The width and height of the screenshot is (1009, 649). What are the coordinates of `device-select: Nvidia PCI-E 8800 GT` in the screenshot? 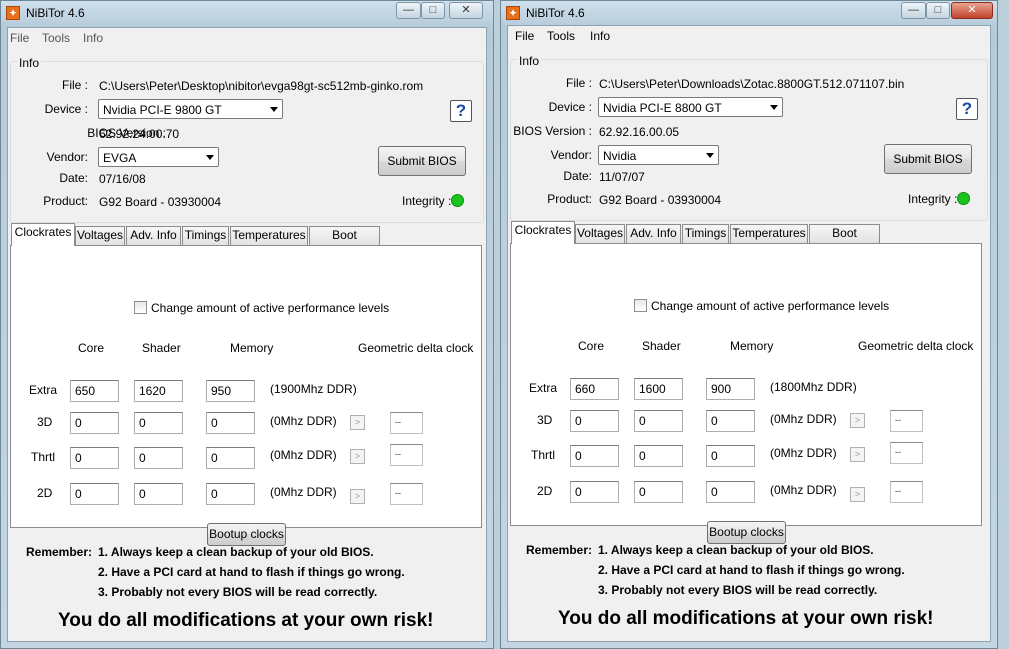 It's located at (690, 107).